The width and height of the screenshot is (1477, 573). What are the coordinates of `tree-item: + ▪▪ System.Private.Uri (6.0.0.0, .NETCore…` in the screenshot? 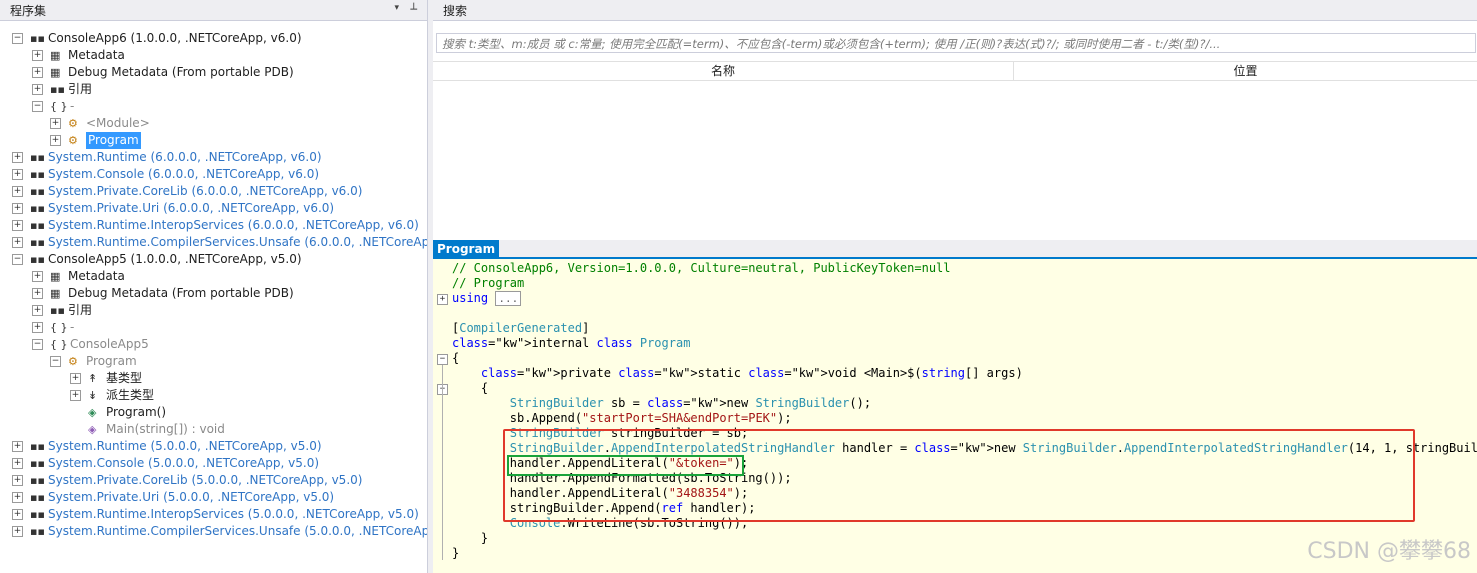 It's located at (213, 208).